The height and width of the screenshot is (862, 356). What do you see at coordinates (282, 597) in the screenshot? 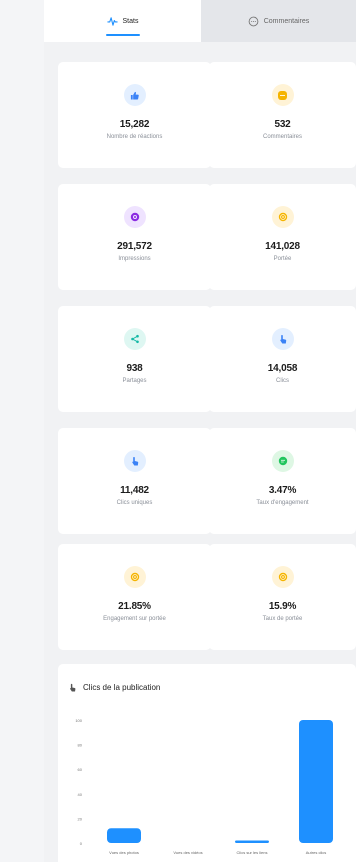
I see `stat-card-reach-rate: 15.9% Taux de portée` at bounding box center [282, 597].